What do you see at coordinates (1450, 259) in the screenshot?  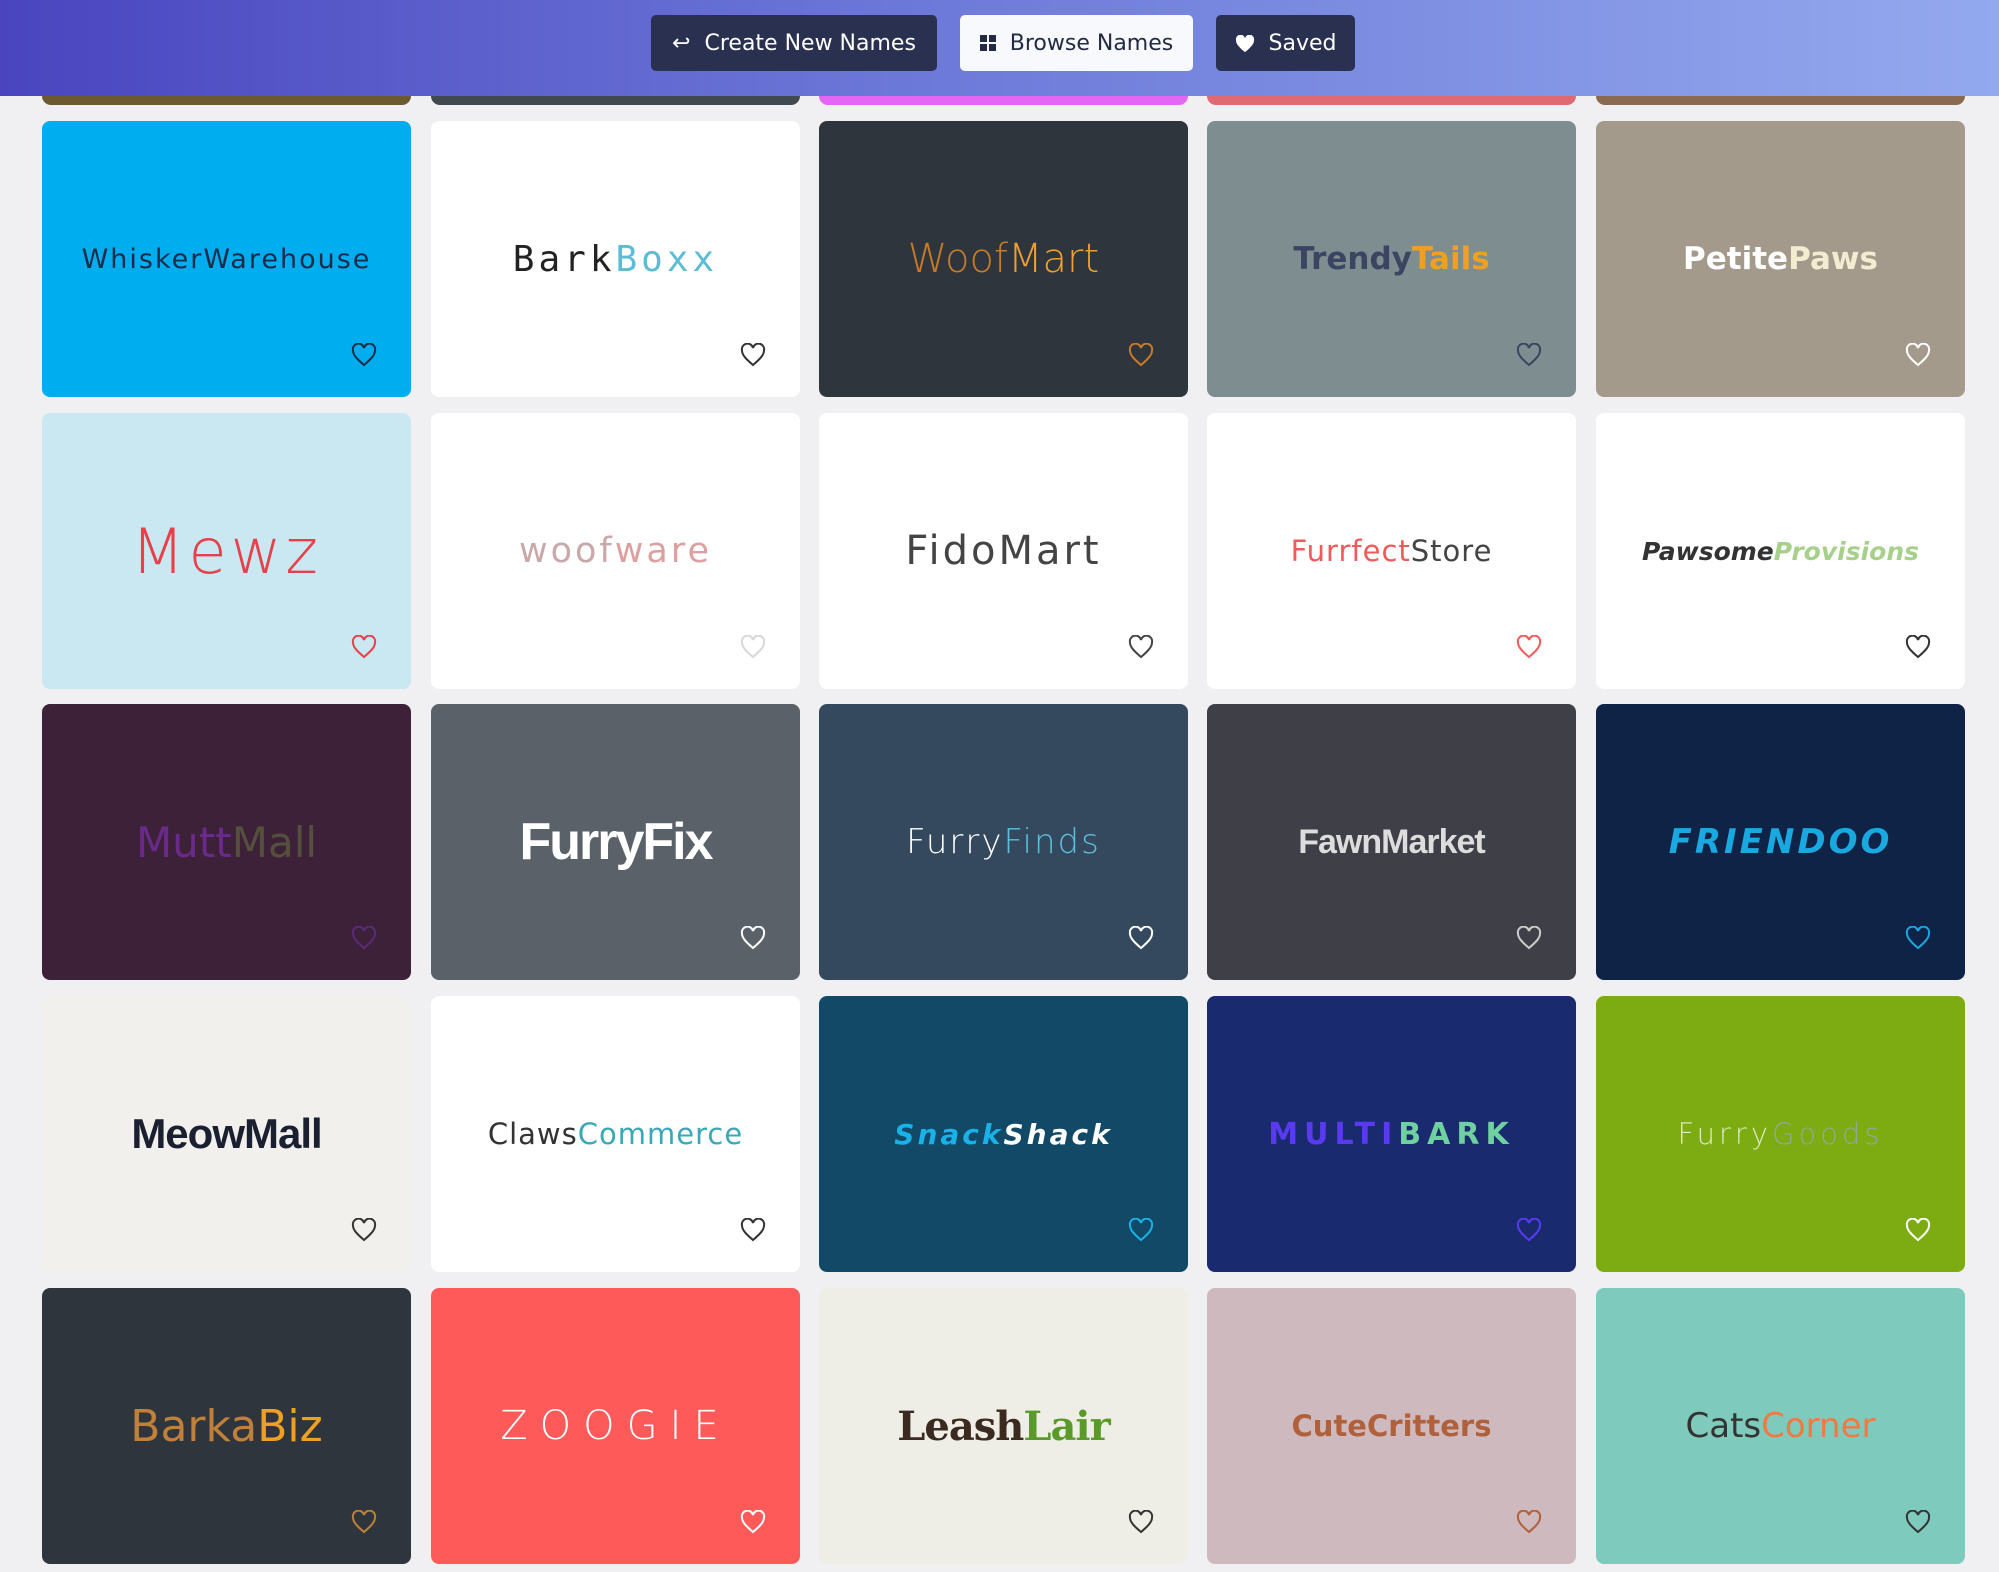 I see `brand-name-part2: Tails` at bounding box center [1450, 259].